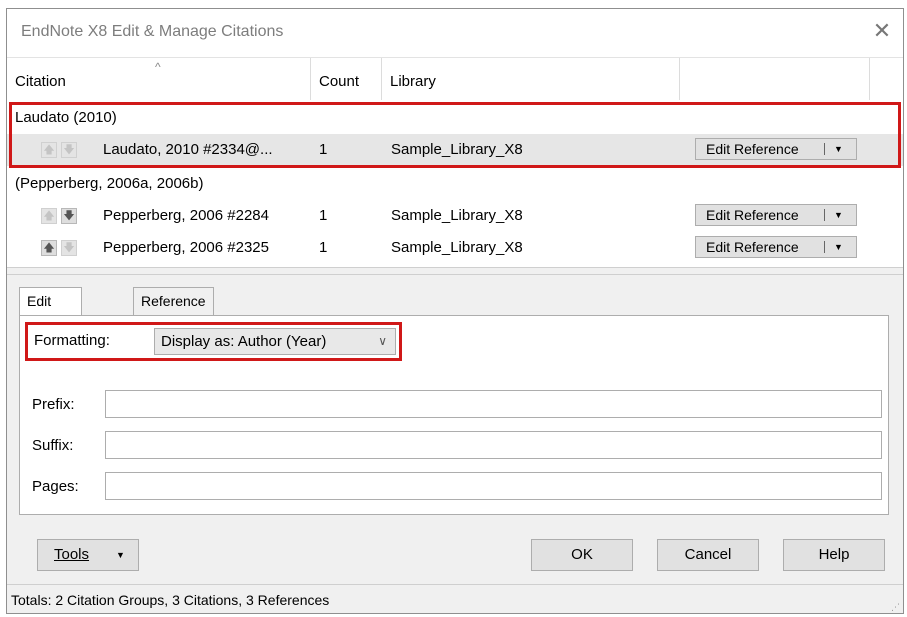 The width and height of the screenshot is (907, 617). What do you see at coordinates (186, 247) in the screenshot?
I see `citation-cell: Pepperberg, 2006 #2325` at bounding box center [186, 247].